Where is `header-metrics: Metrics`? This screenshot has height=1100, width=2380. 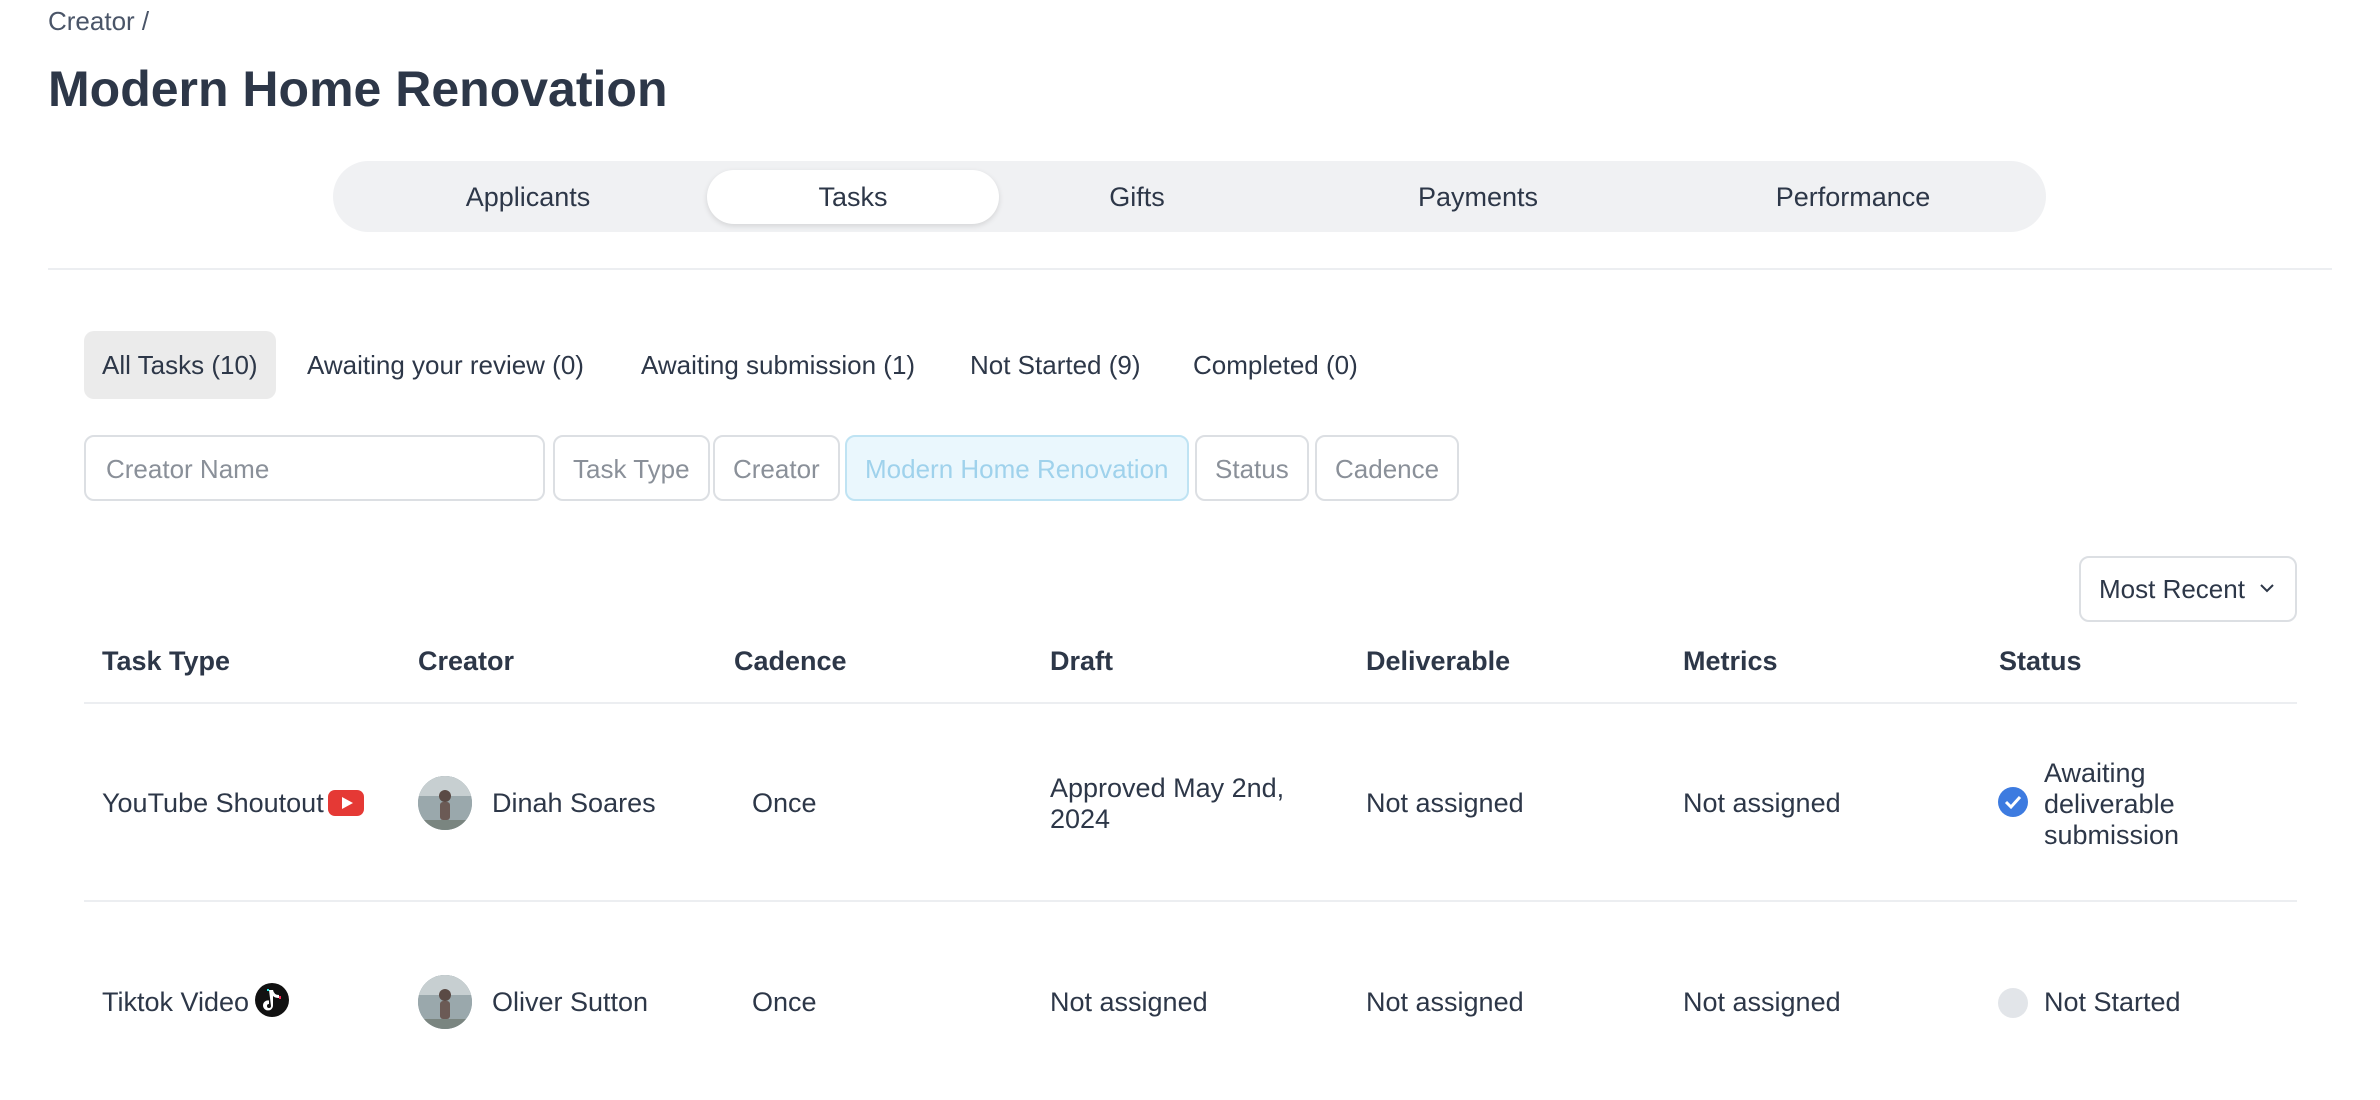 header-metrics: Metrics is located at coordinates (1730, 661).